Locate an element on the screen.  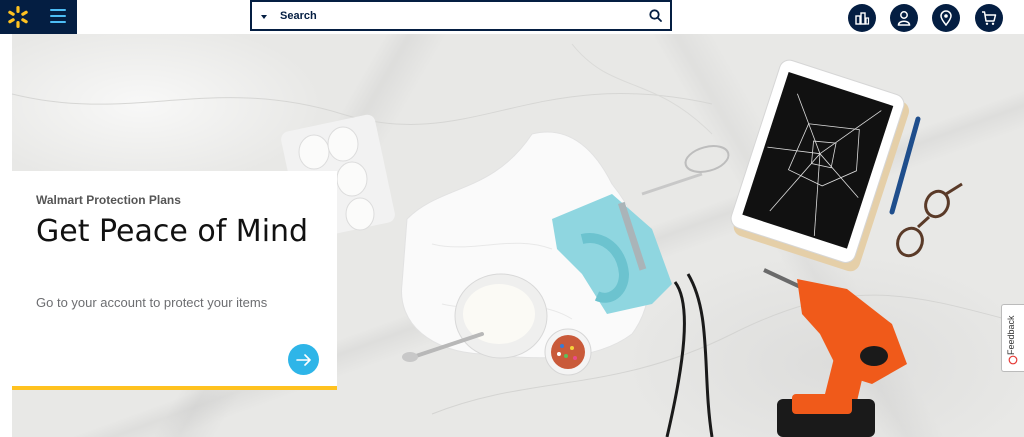
promo-eyebrow: Walmart Protection Plans is located at coordinates (108, 200).